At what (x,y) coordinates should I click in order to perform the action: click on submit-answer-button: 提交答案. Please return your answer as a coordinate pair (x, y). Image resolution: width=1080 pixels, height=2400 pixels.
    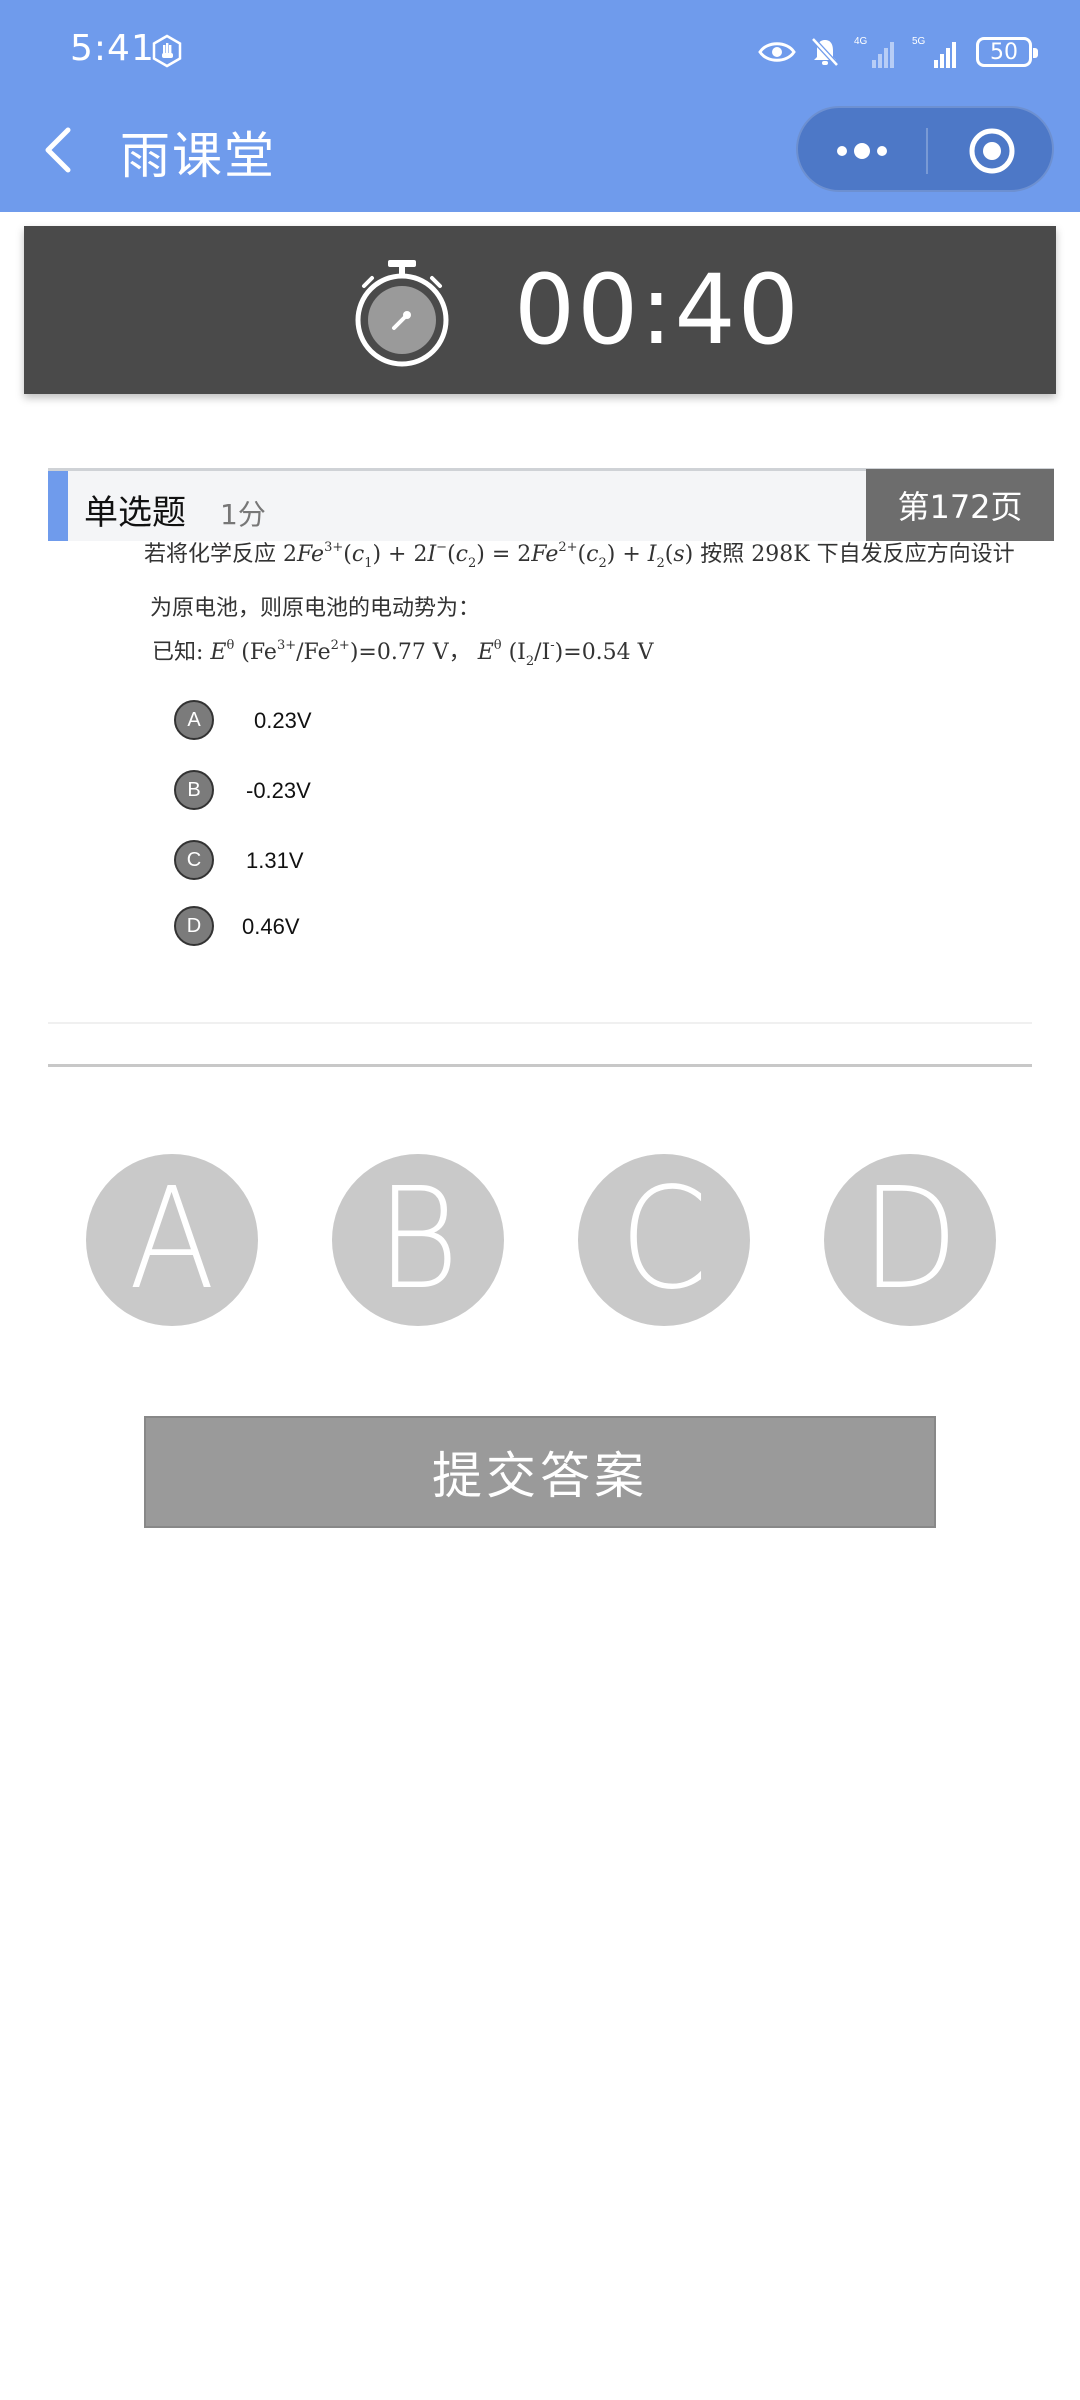
    Looking at the image, I should click on (540, 1472).